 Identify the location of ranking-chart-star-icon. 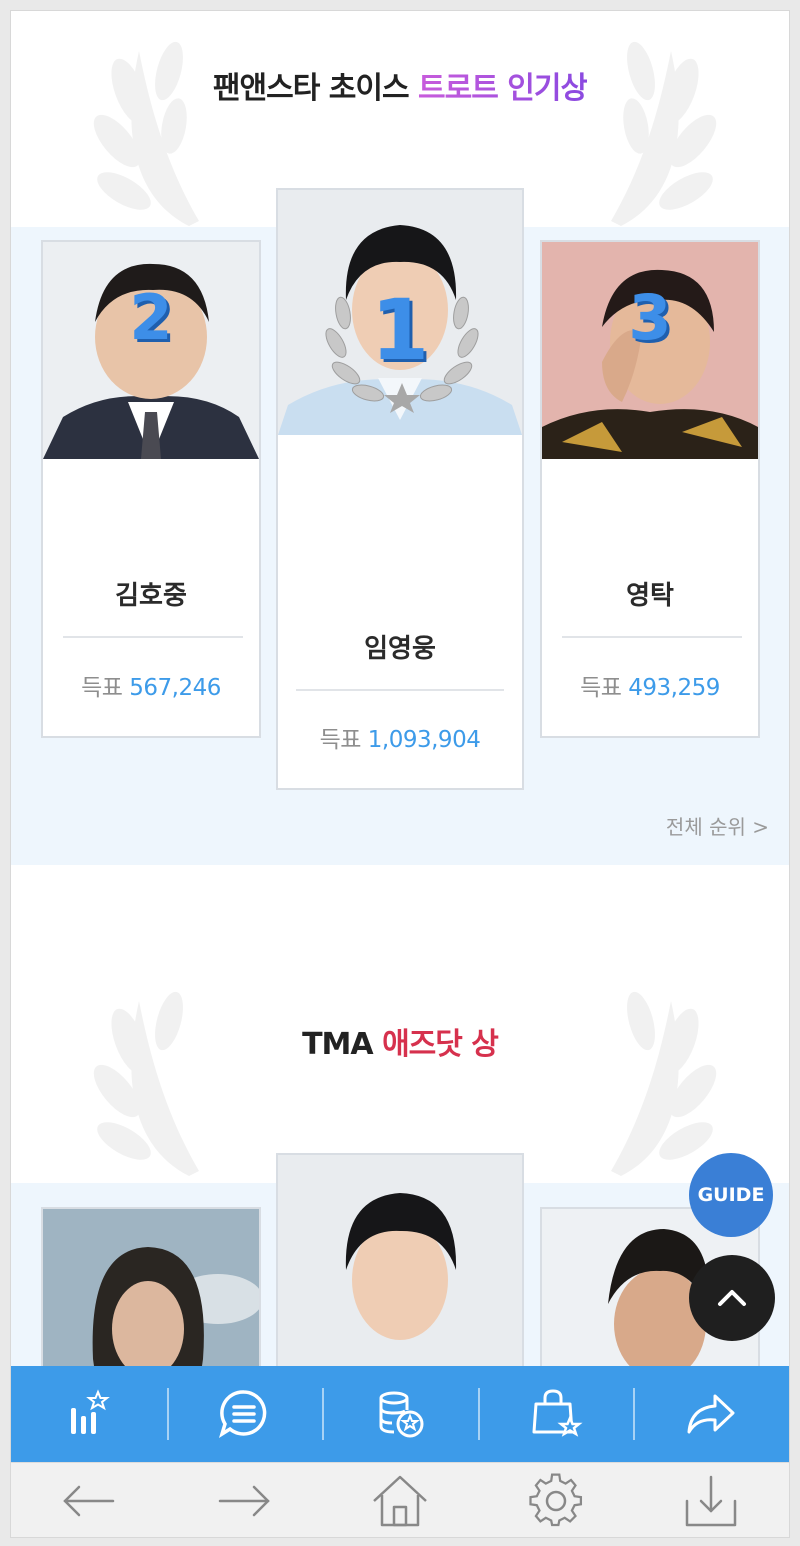
(90, 1411).